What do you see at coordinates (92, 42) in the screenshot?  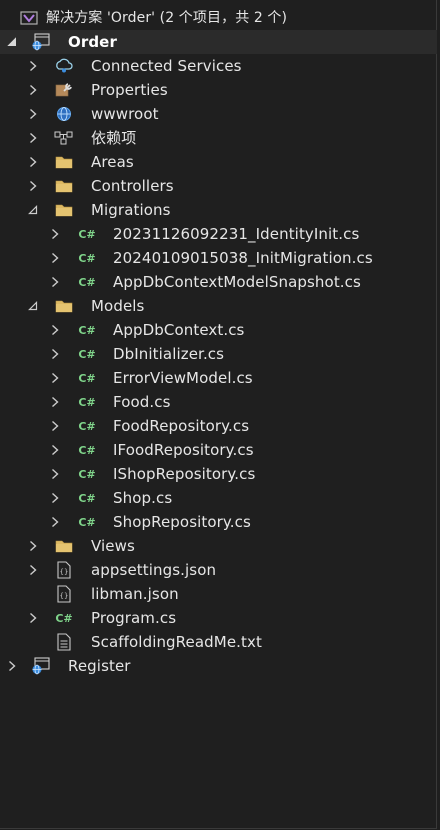 I see `tree-item-label: Order` at bounding box center [92, 42].